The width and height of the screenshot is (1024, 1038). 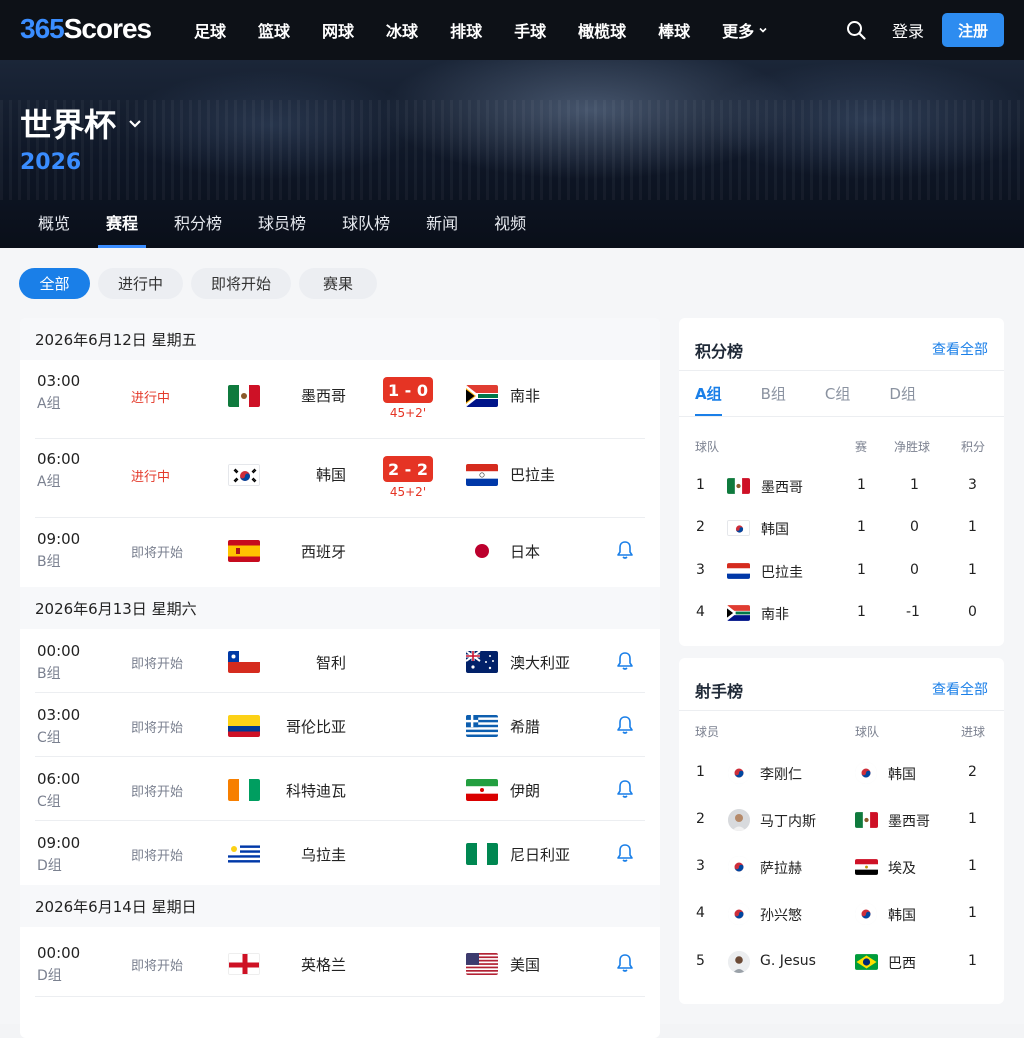 What do you see at coordinates (525, 396) in the screenshot?
I see `away-team: 南非` at bounding box center [525, 396].